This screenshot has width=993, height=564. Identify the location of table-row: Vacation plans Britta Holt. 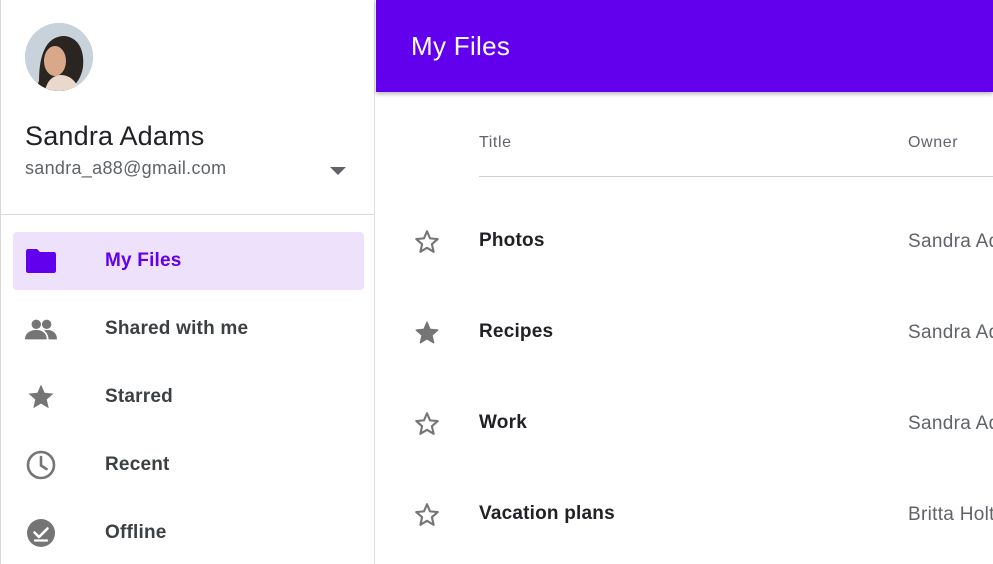
(684, 516).